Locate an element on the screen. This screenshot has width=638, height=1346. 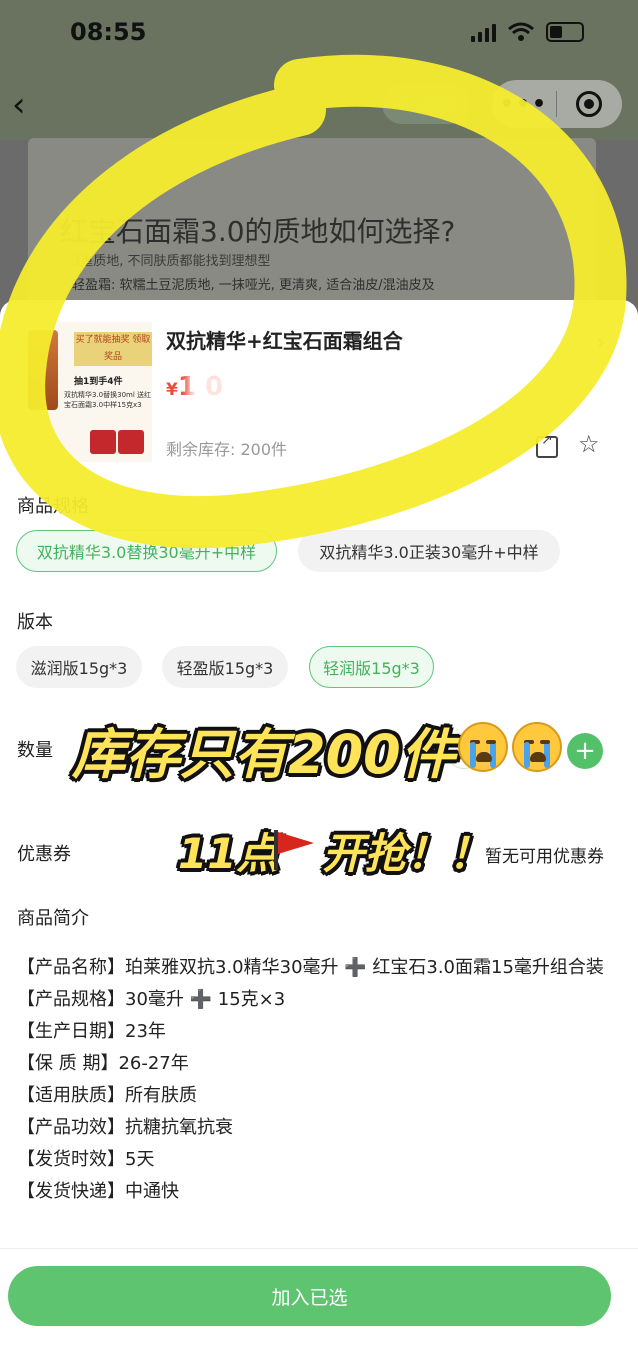
version-label: 版本 is located at coordinates (35, 622).